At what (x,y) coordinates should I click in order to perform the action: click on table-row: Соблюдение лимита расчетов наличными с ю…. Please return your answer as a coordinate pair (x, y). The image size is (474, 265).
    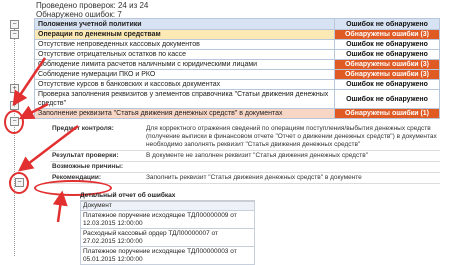
    Looking at the image, I should click on (237, 64).